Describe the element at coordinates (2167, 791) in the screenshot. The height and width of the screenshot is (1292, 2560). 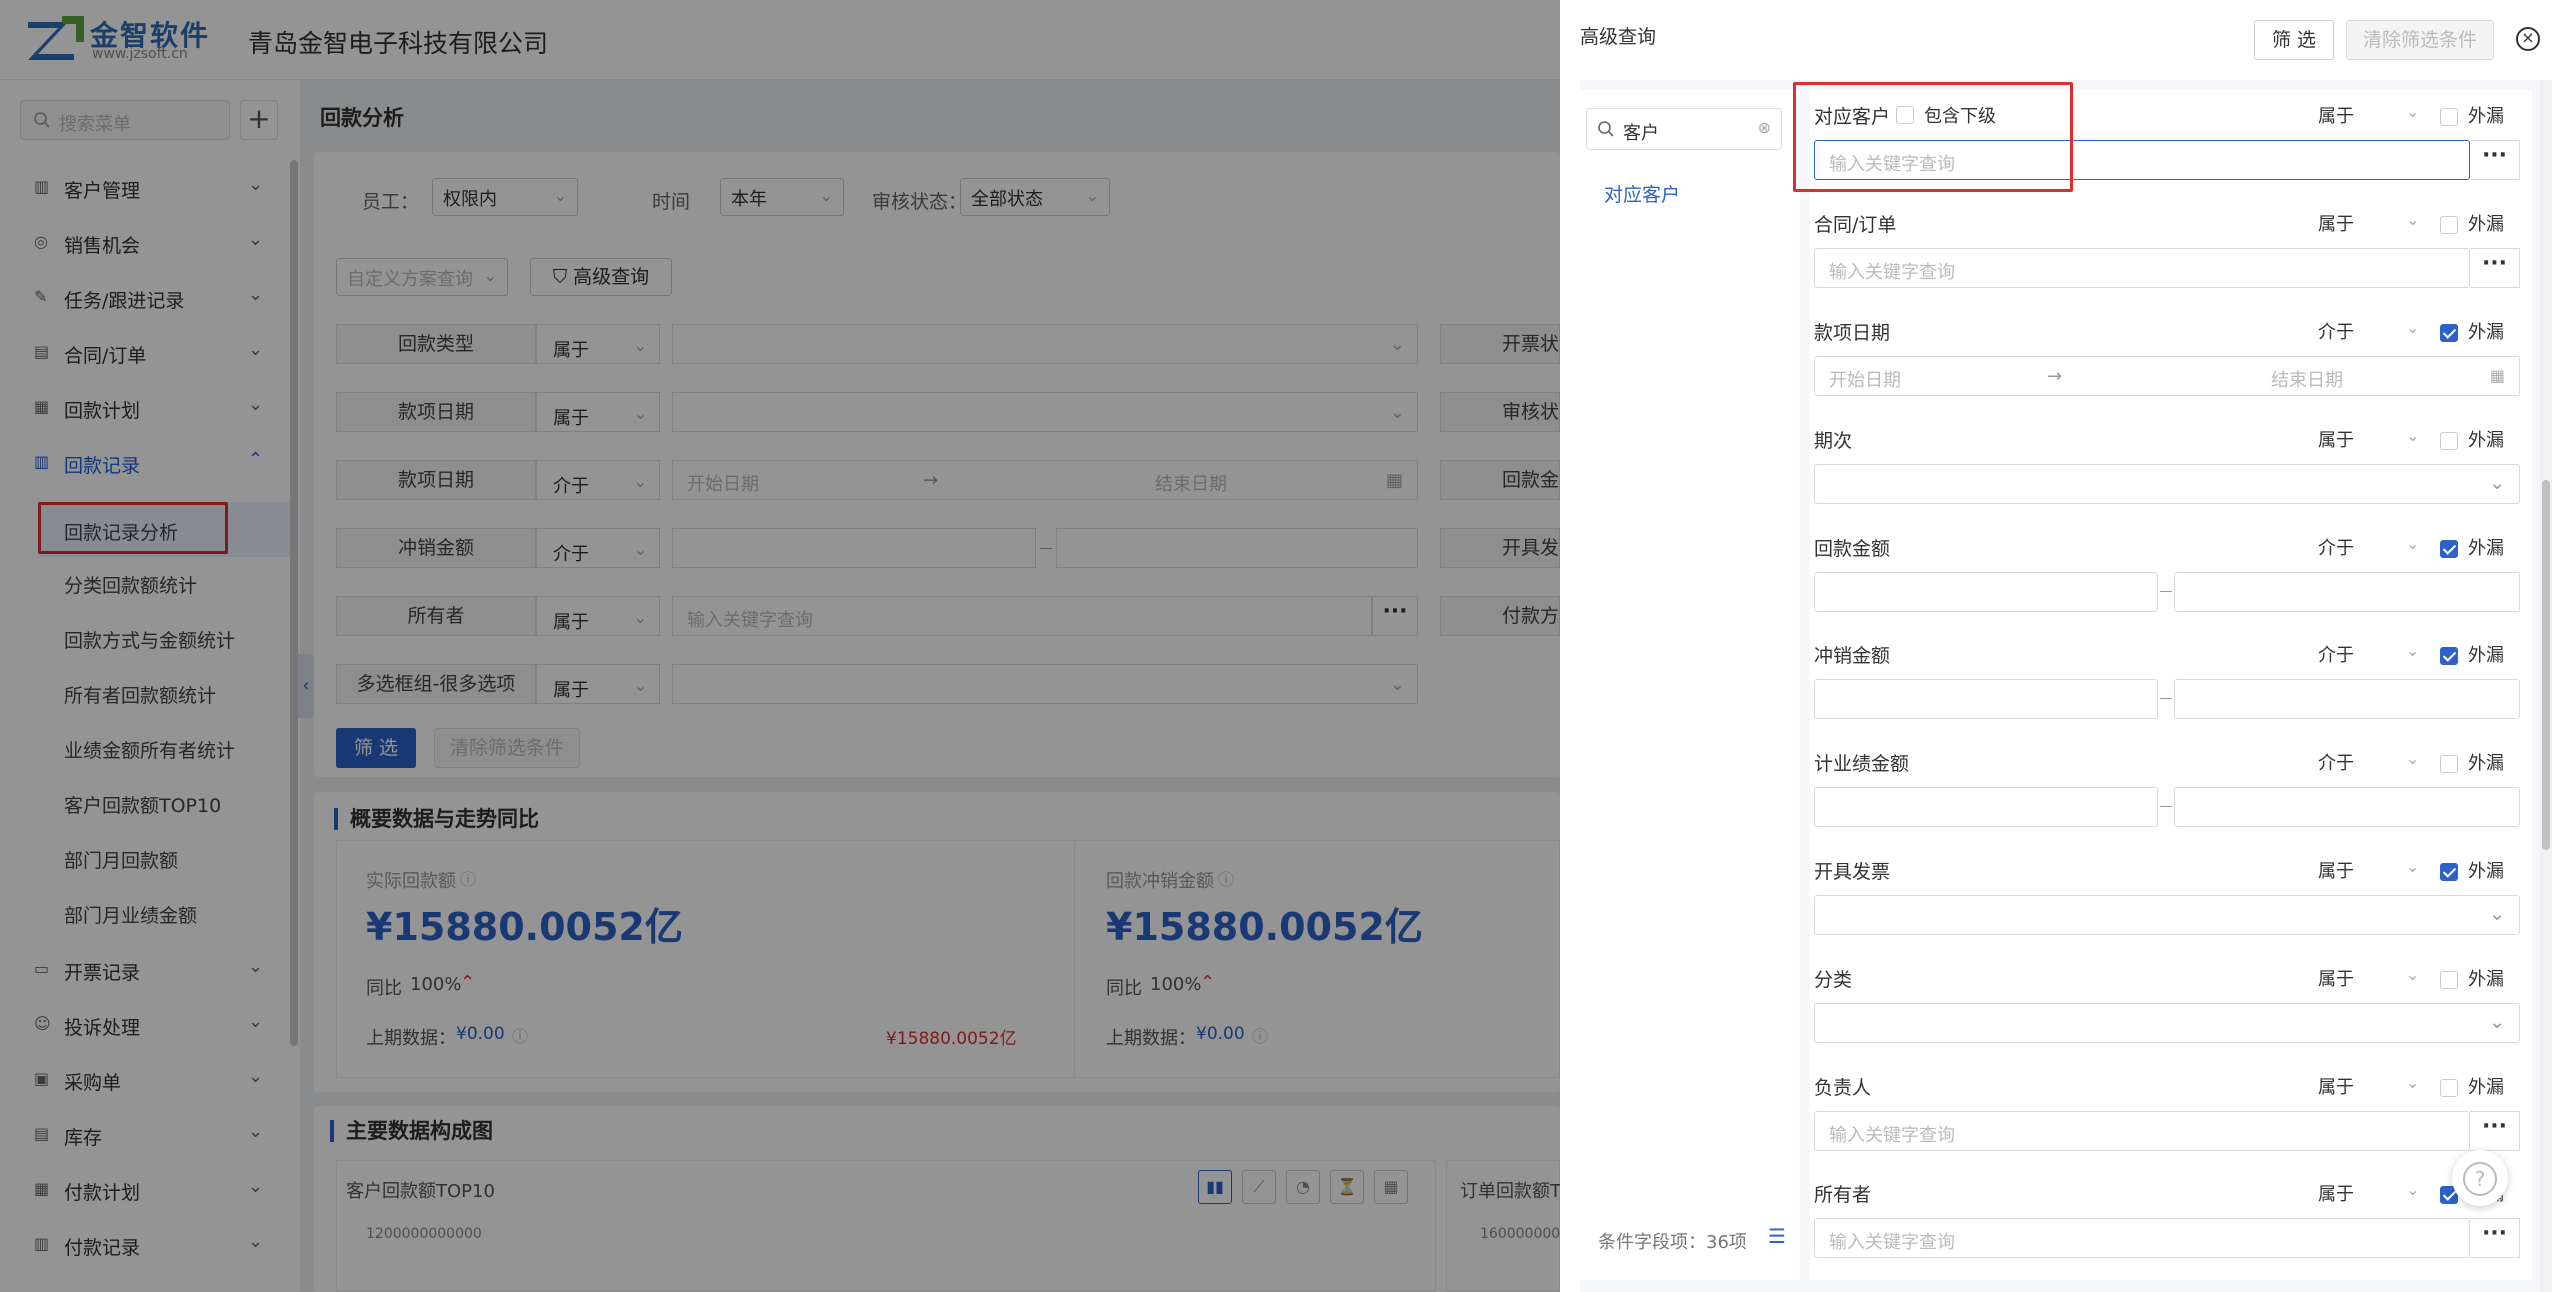
I see `field-performance-amount: 计业绩金额 介于 ⌄ 外漏` at that location.